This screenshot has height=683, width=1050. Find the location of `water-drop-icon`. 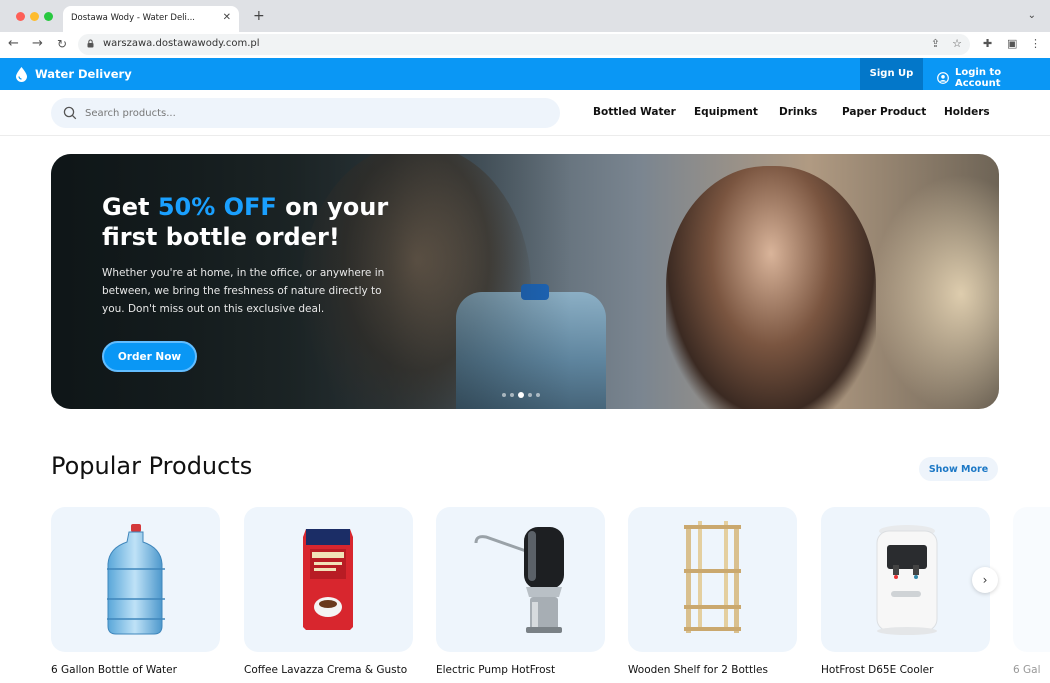

water-drop-icon is located at coordinates (21, 74).